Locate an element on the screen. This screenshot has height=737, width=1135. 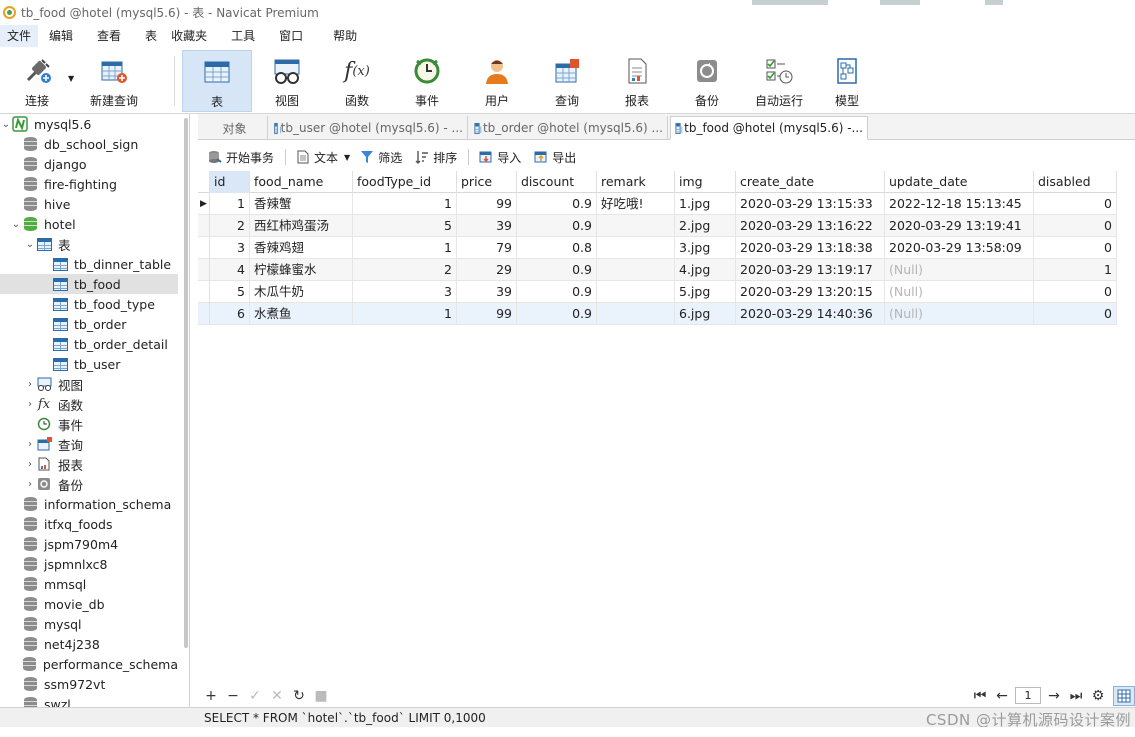
begin-transaction-button: 开始事务 is located at coordinates (241, 157).